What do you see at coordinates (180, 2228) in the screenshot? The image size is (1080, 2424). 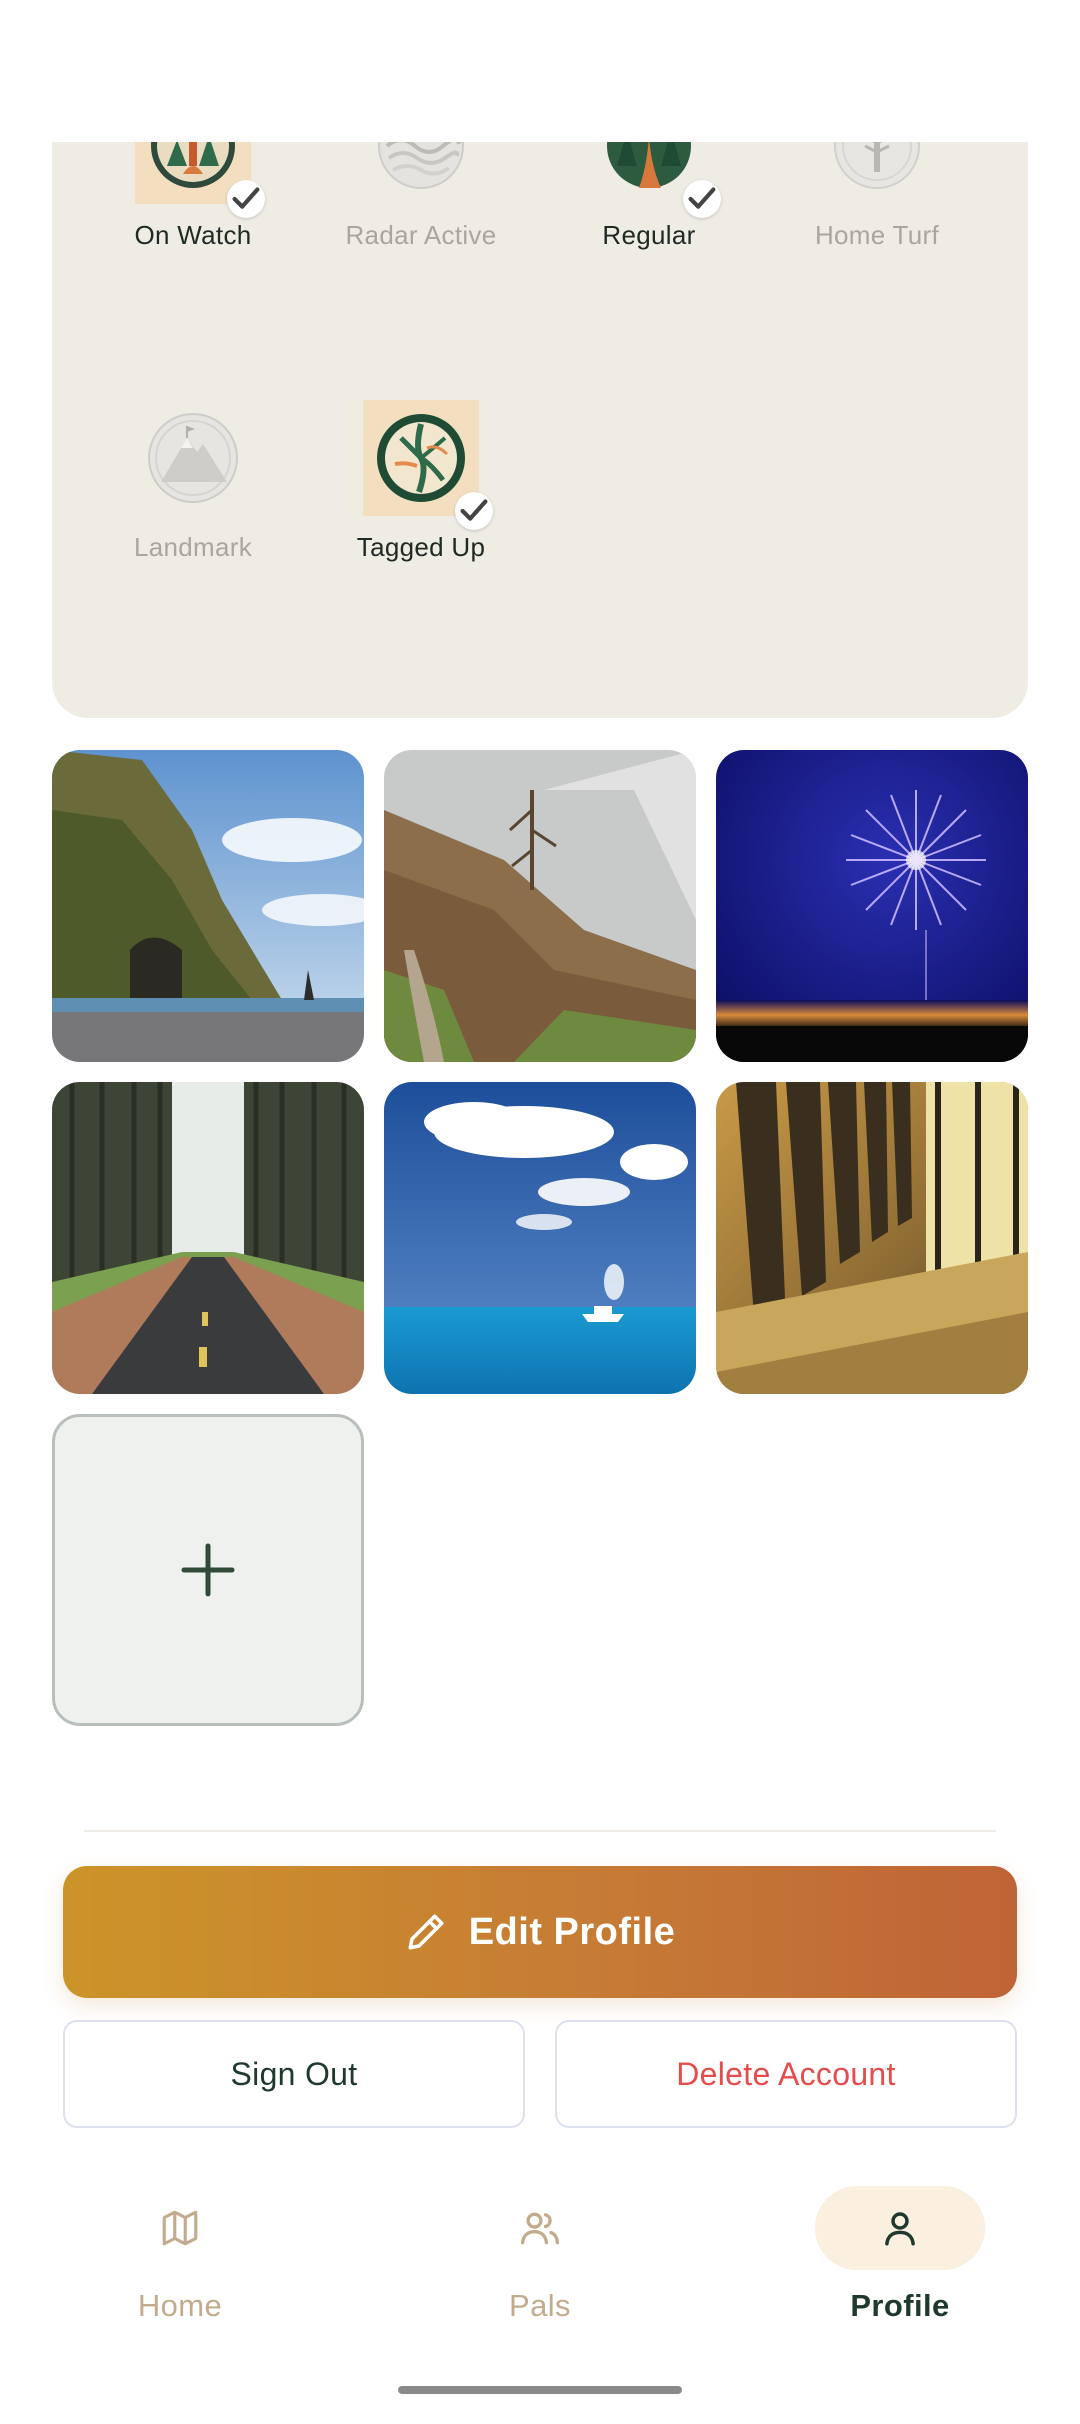 I see `map-icon` at bounding box center [180, 2228].